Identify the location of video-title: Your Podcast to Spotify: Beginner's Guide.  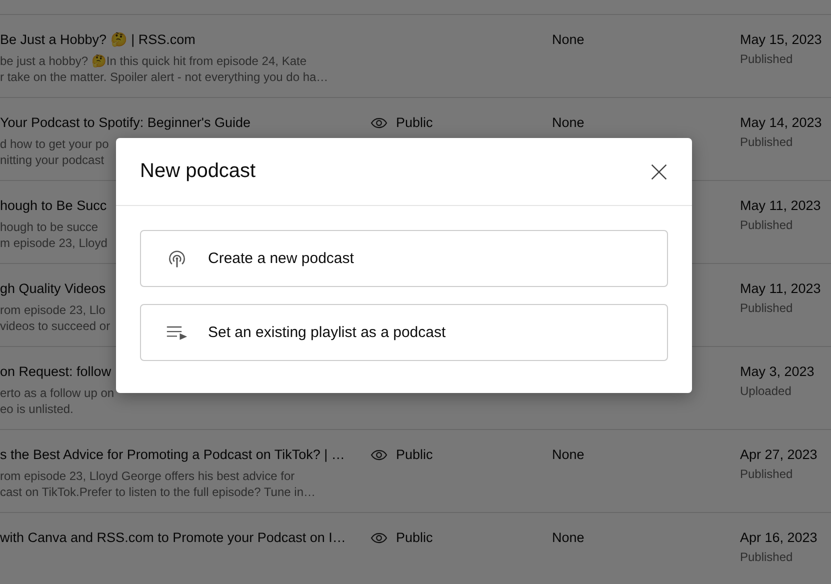
(125, 123).